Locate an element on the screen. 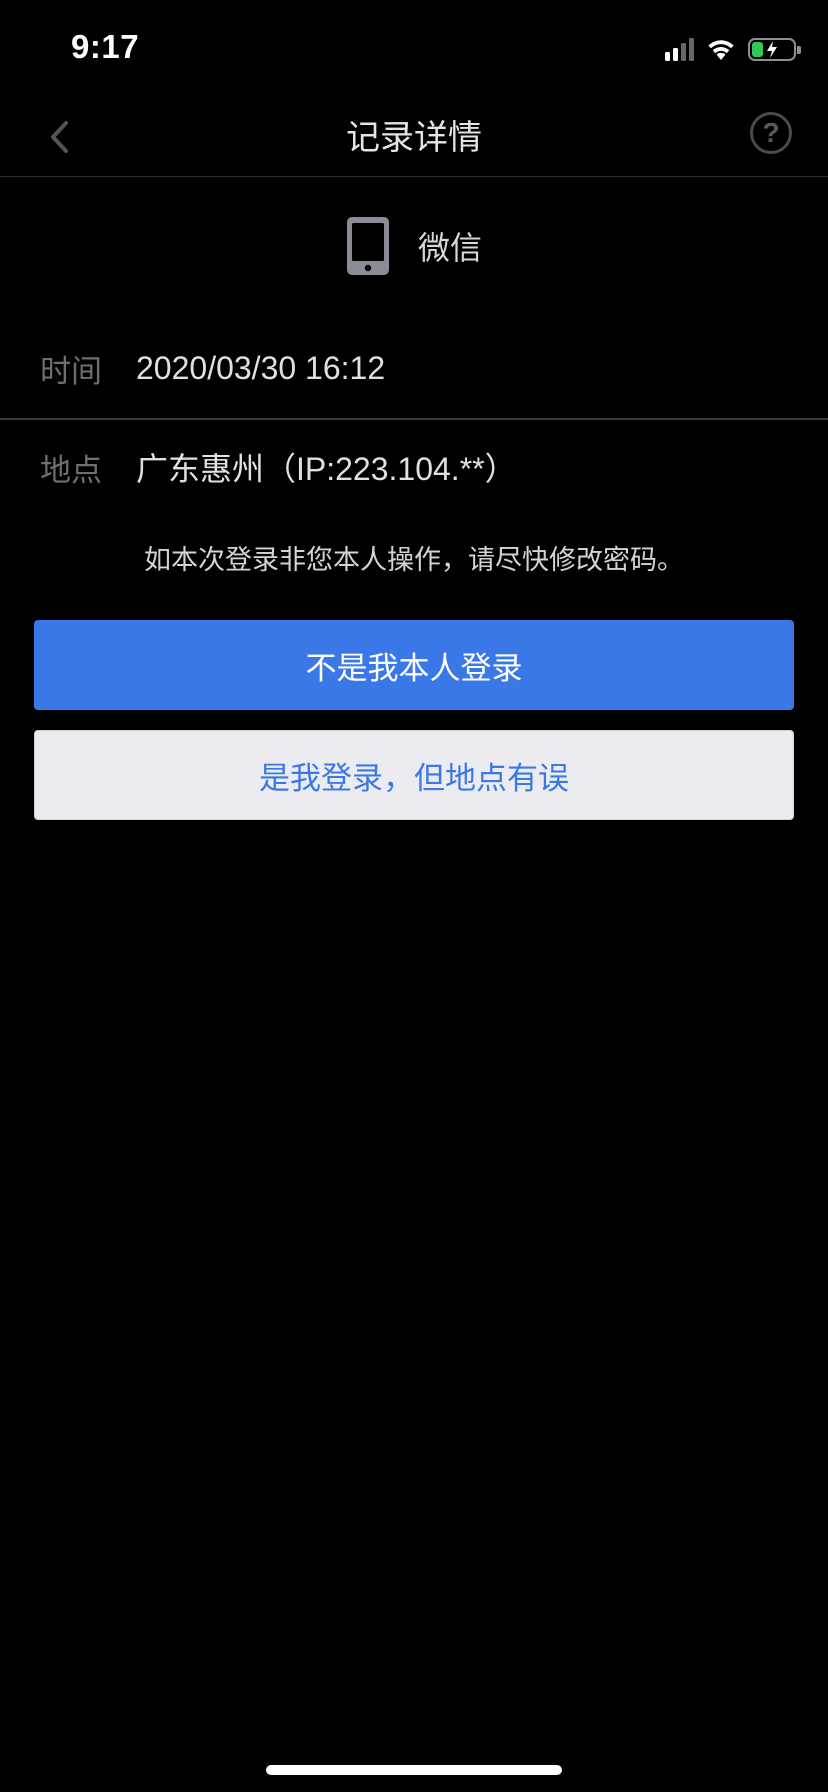 The height and width of the screenshot is (1792, 828). home-indicator is located at coordinates (414, 1770).